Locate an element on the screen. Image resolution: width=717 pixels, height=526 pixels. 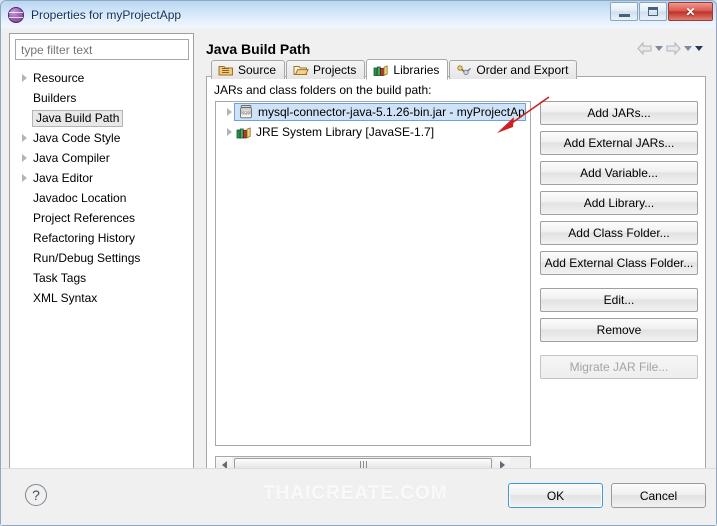
sidebar-item-run-debug-settings: Run/Debug Settings is located at coordinates (101, 258).